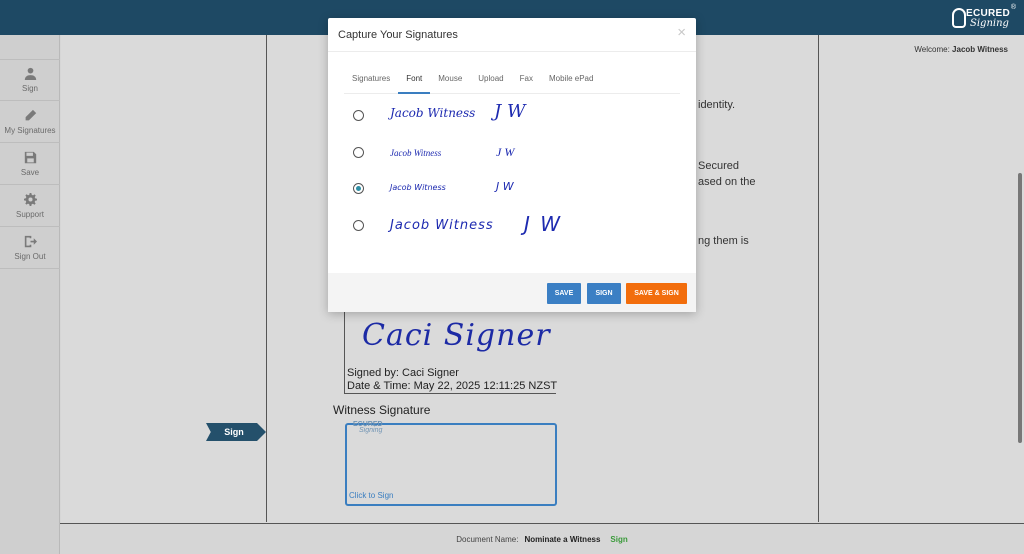 Image resolution: width=1024 pixels, height=554 pixels. I want to click on sign-out-icon, so click(30, 241).